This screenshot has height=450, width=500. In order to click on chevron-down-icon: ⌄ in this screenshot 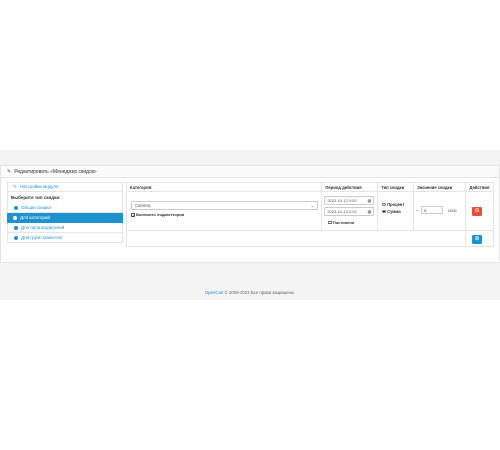, I will do `click(312, 205)`.